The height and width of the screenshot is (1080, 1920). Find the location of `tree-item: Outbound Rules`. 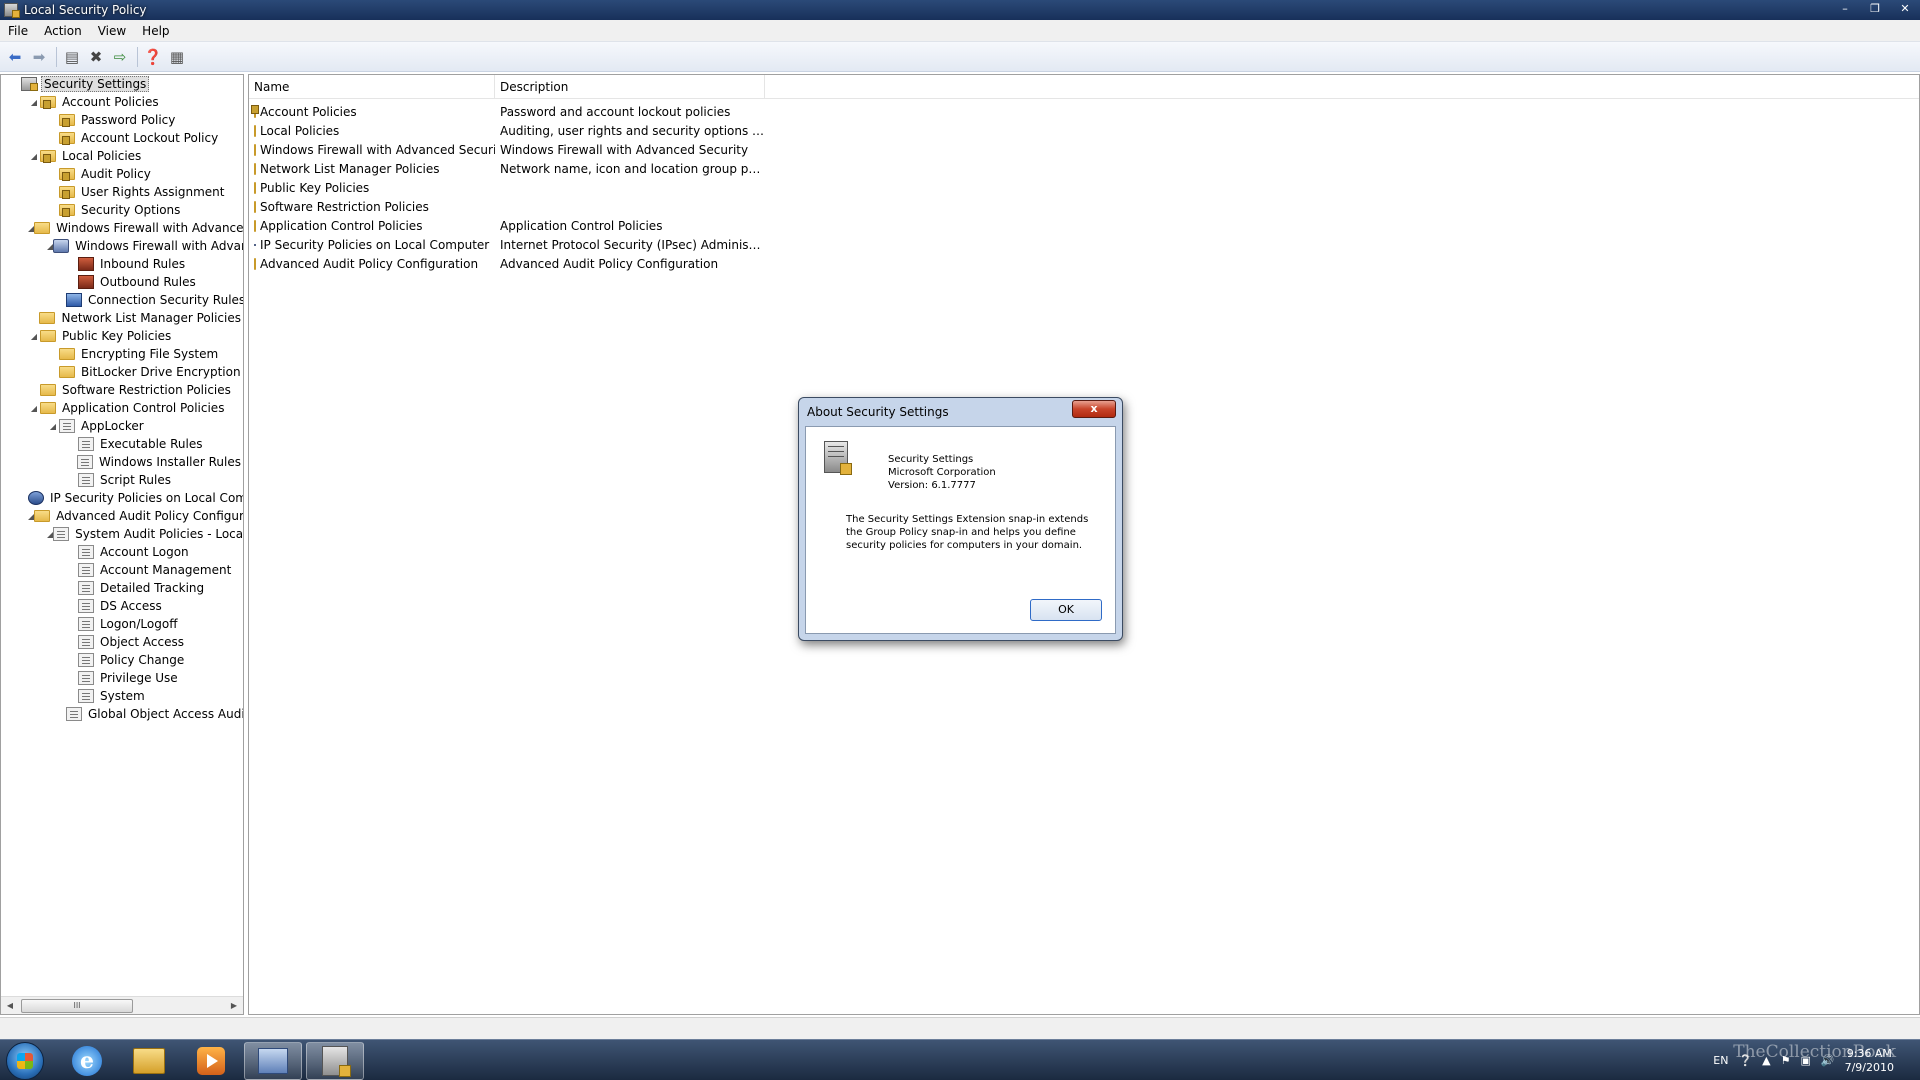

tree-item: Outbound Rules is located at coordinates (122, 282).